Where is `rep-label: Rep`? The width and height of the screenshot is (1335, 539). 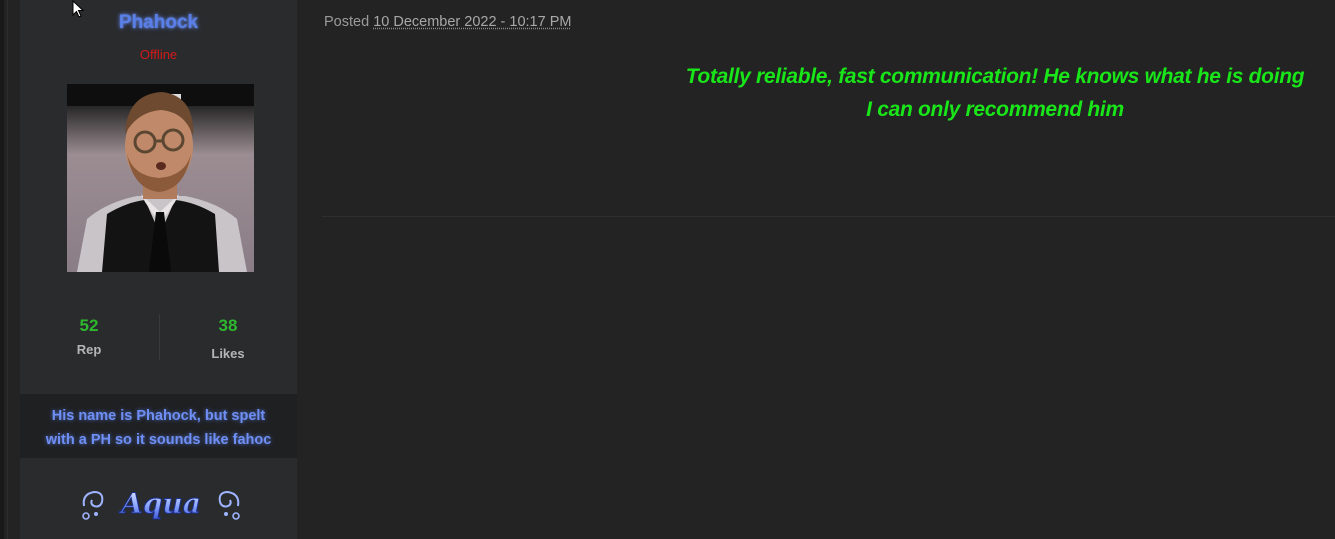 rep-label: Rep is located at coordinates (89, 349).